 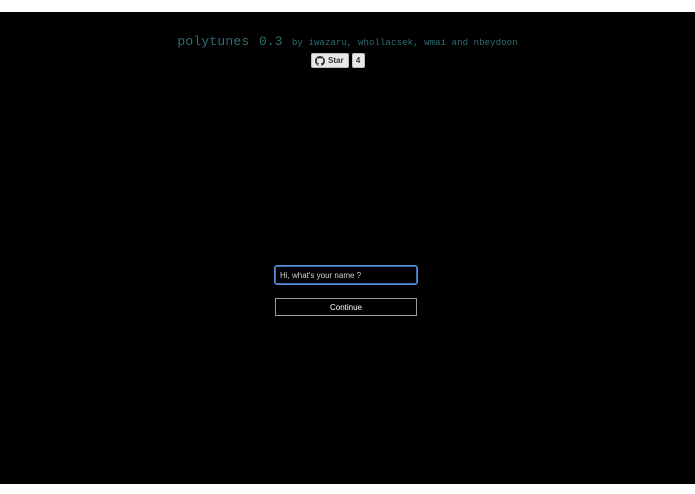 What do you see at coordinates (213, 41) in the screenshot?
I see `app-title: polytunes` at bounding box center [213, 41].